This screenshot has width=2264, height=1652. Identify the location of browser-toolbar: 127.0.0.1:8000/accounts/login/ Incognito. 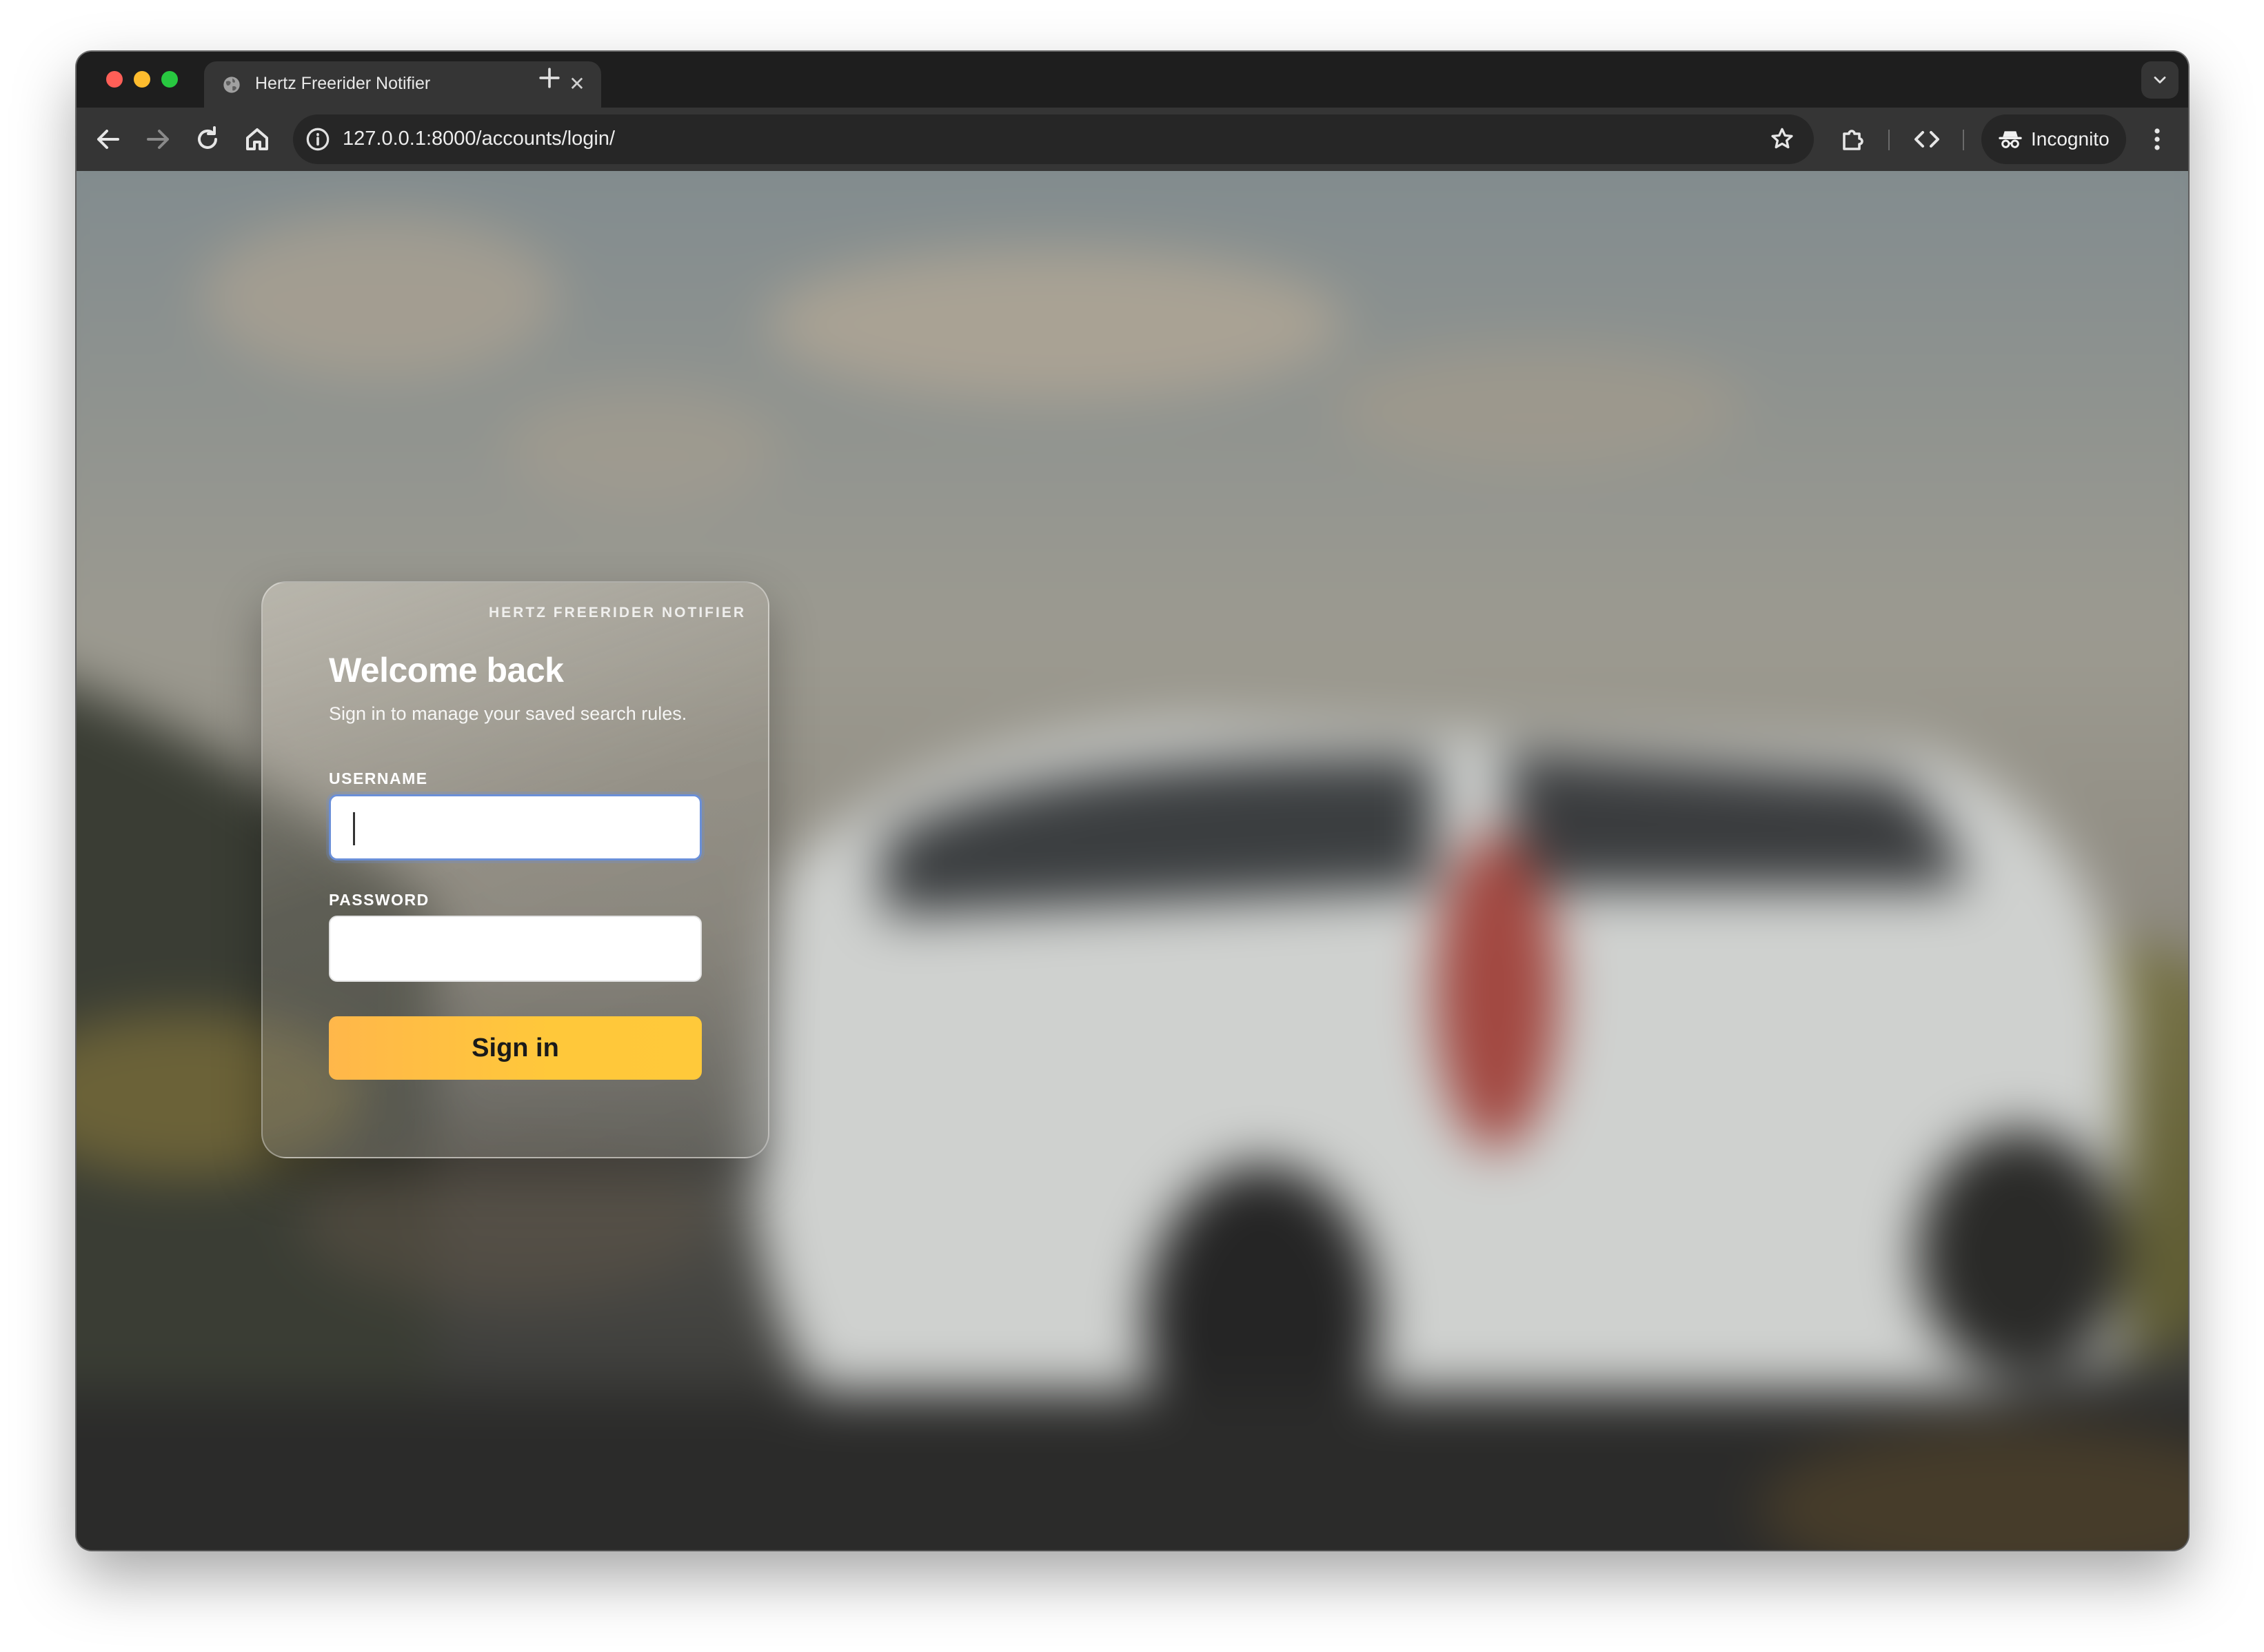
(1132, 139).